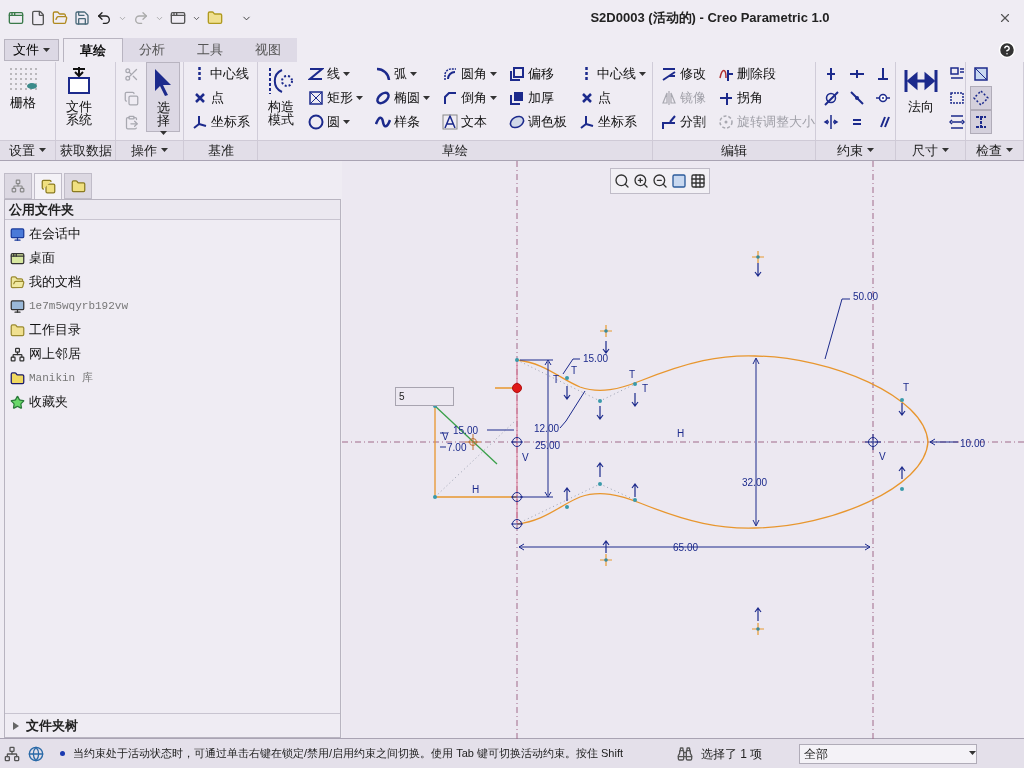 The width and height of the screenshot is (1024, 768). I want to click on arrow-icon, so click(635, 490).